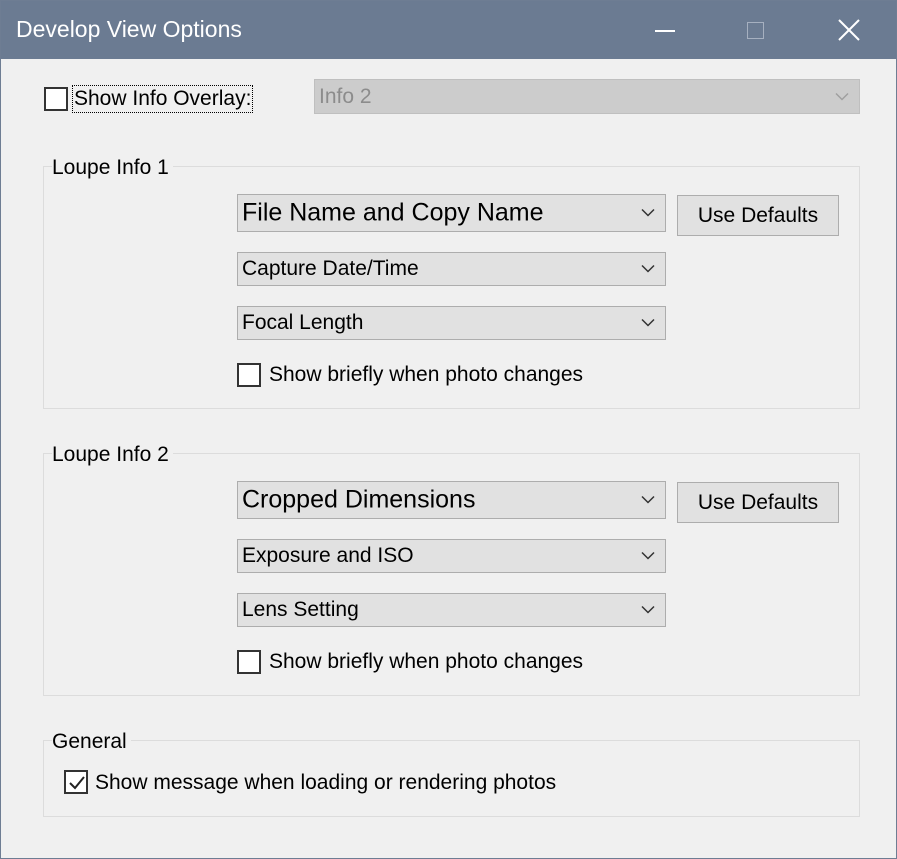 The image size is (897, 859). Describe the element at coordinates (129, 29) in the screenshot. I see `window-title: Develop View Options` at that location.